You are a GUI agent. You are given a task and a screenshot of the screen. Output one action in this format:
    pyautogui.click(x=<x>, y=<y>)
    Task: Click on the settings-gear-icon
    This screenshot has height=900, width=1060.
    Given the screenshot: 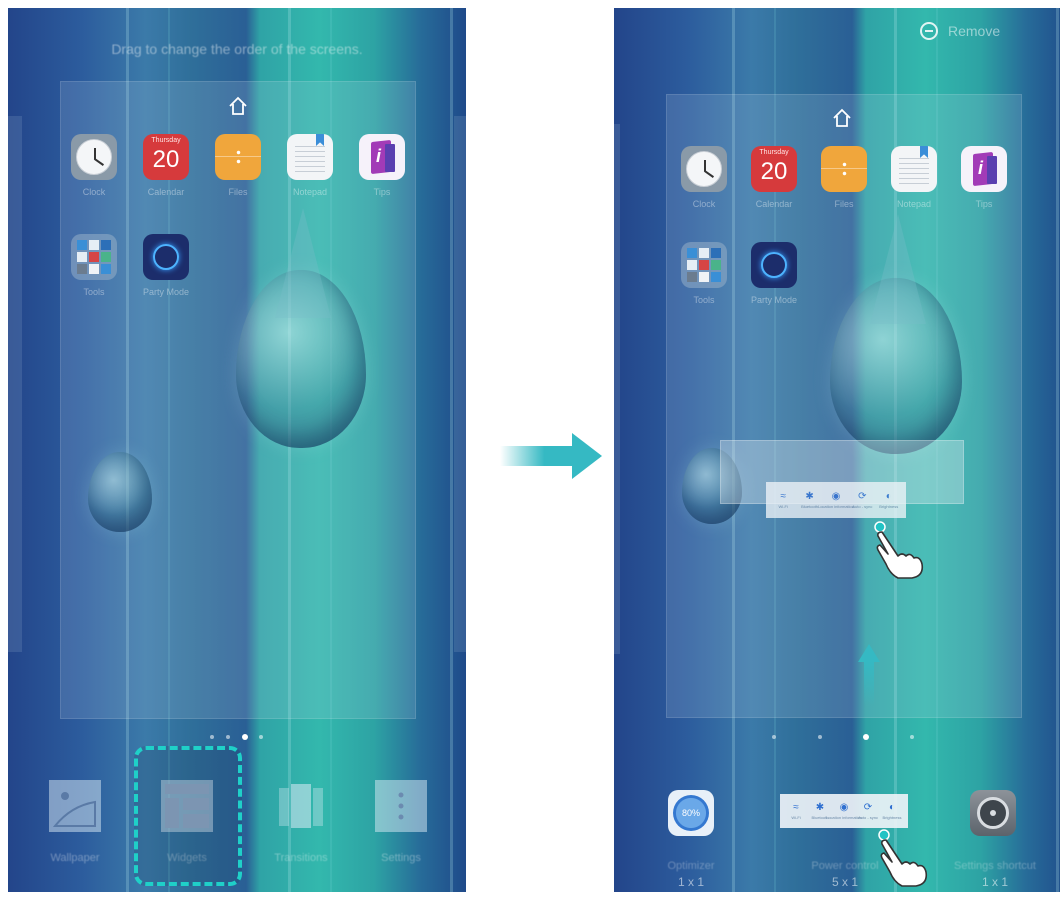 What is the action you would take?
    pyautogui.click(x=993, y=813)
    